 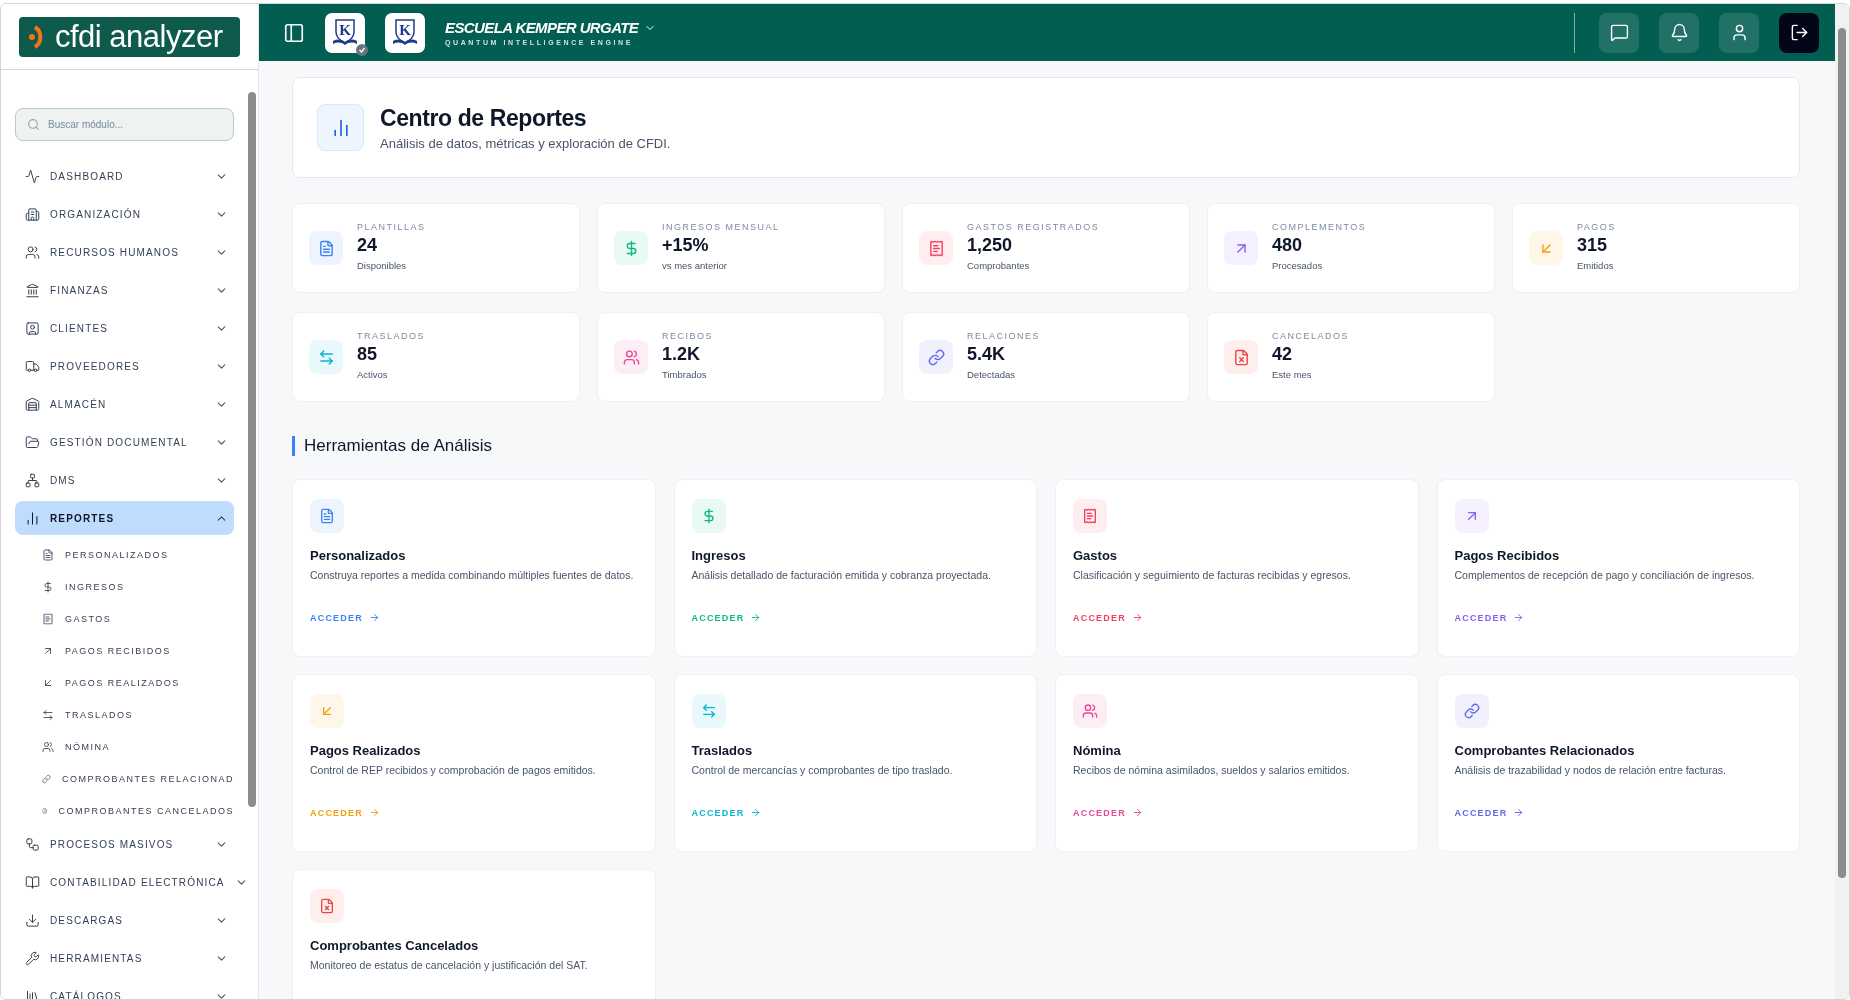 What do you see at coordinates (1097, 750) in the screenshot?
I see `report-title: Nómina` at bounding box center [1097, 750].